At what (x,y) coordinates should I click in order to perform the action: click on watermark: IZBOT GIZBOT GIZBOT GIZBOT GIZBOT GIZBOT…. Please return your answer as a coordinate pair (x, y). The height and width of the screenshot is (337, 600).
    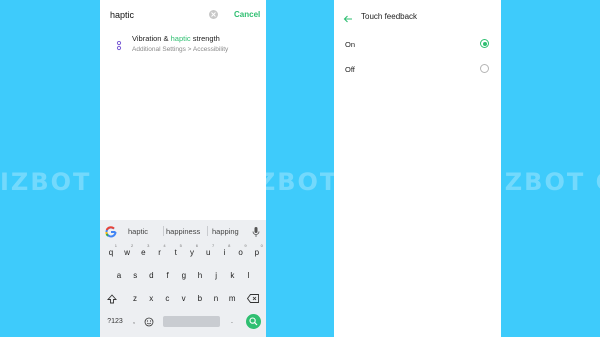
    Looking at the image, I should click on (300, 182).